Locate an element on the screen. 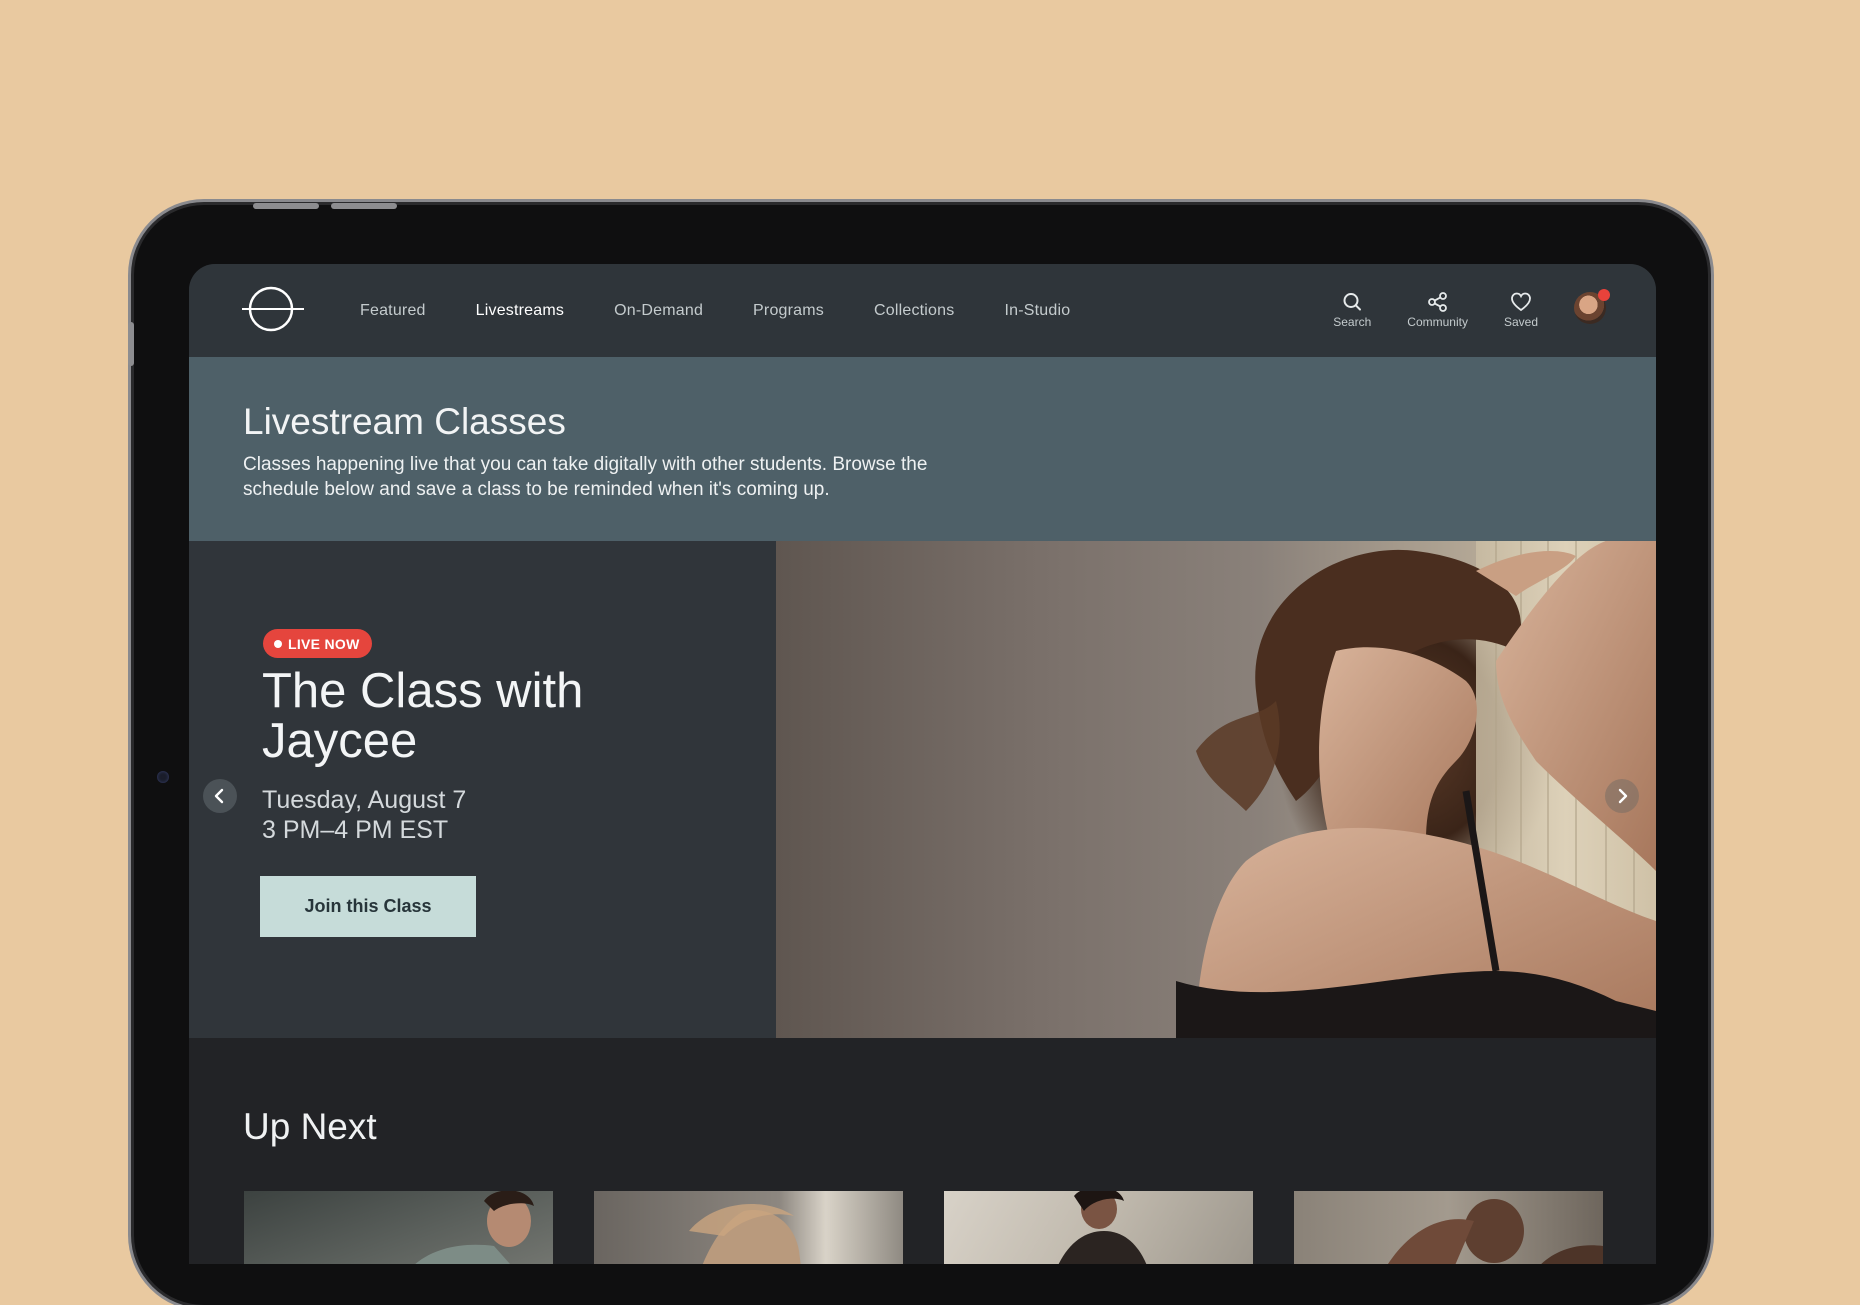 The height and width of the screenshot is (1305, 1860). nav-on-demand: On-Demand is located at coordinates (658, 311).